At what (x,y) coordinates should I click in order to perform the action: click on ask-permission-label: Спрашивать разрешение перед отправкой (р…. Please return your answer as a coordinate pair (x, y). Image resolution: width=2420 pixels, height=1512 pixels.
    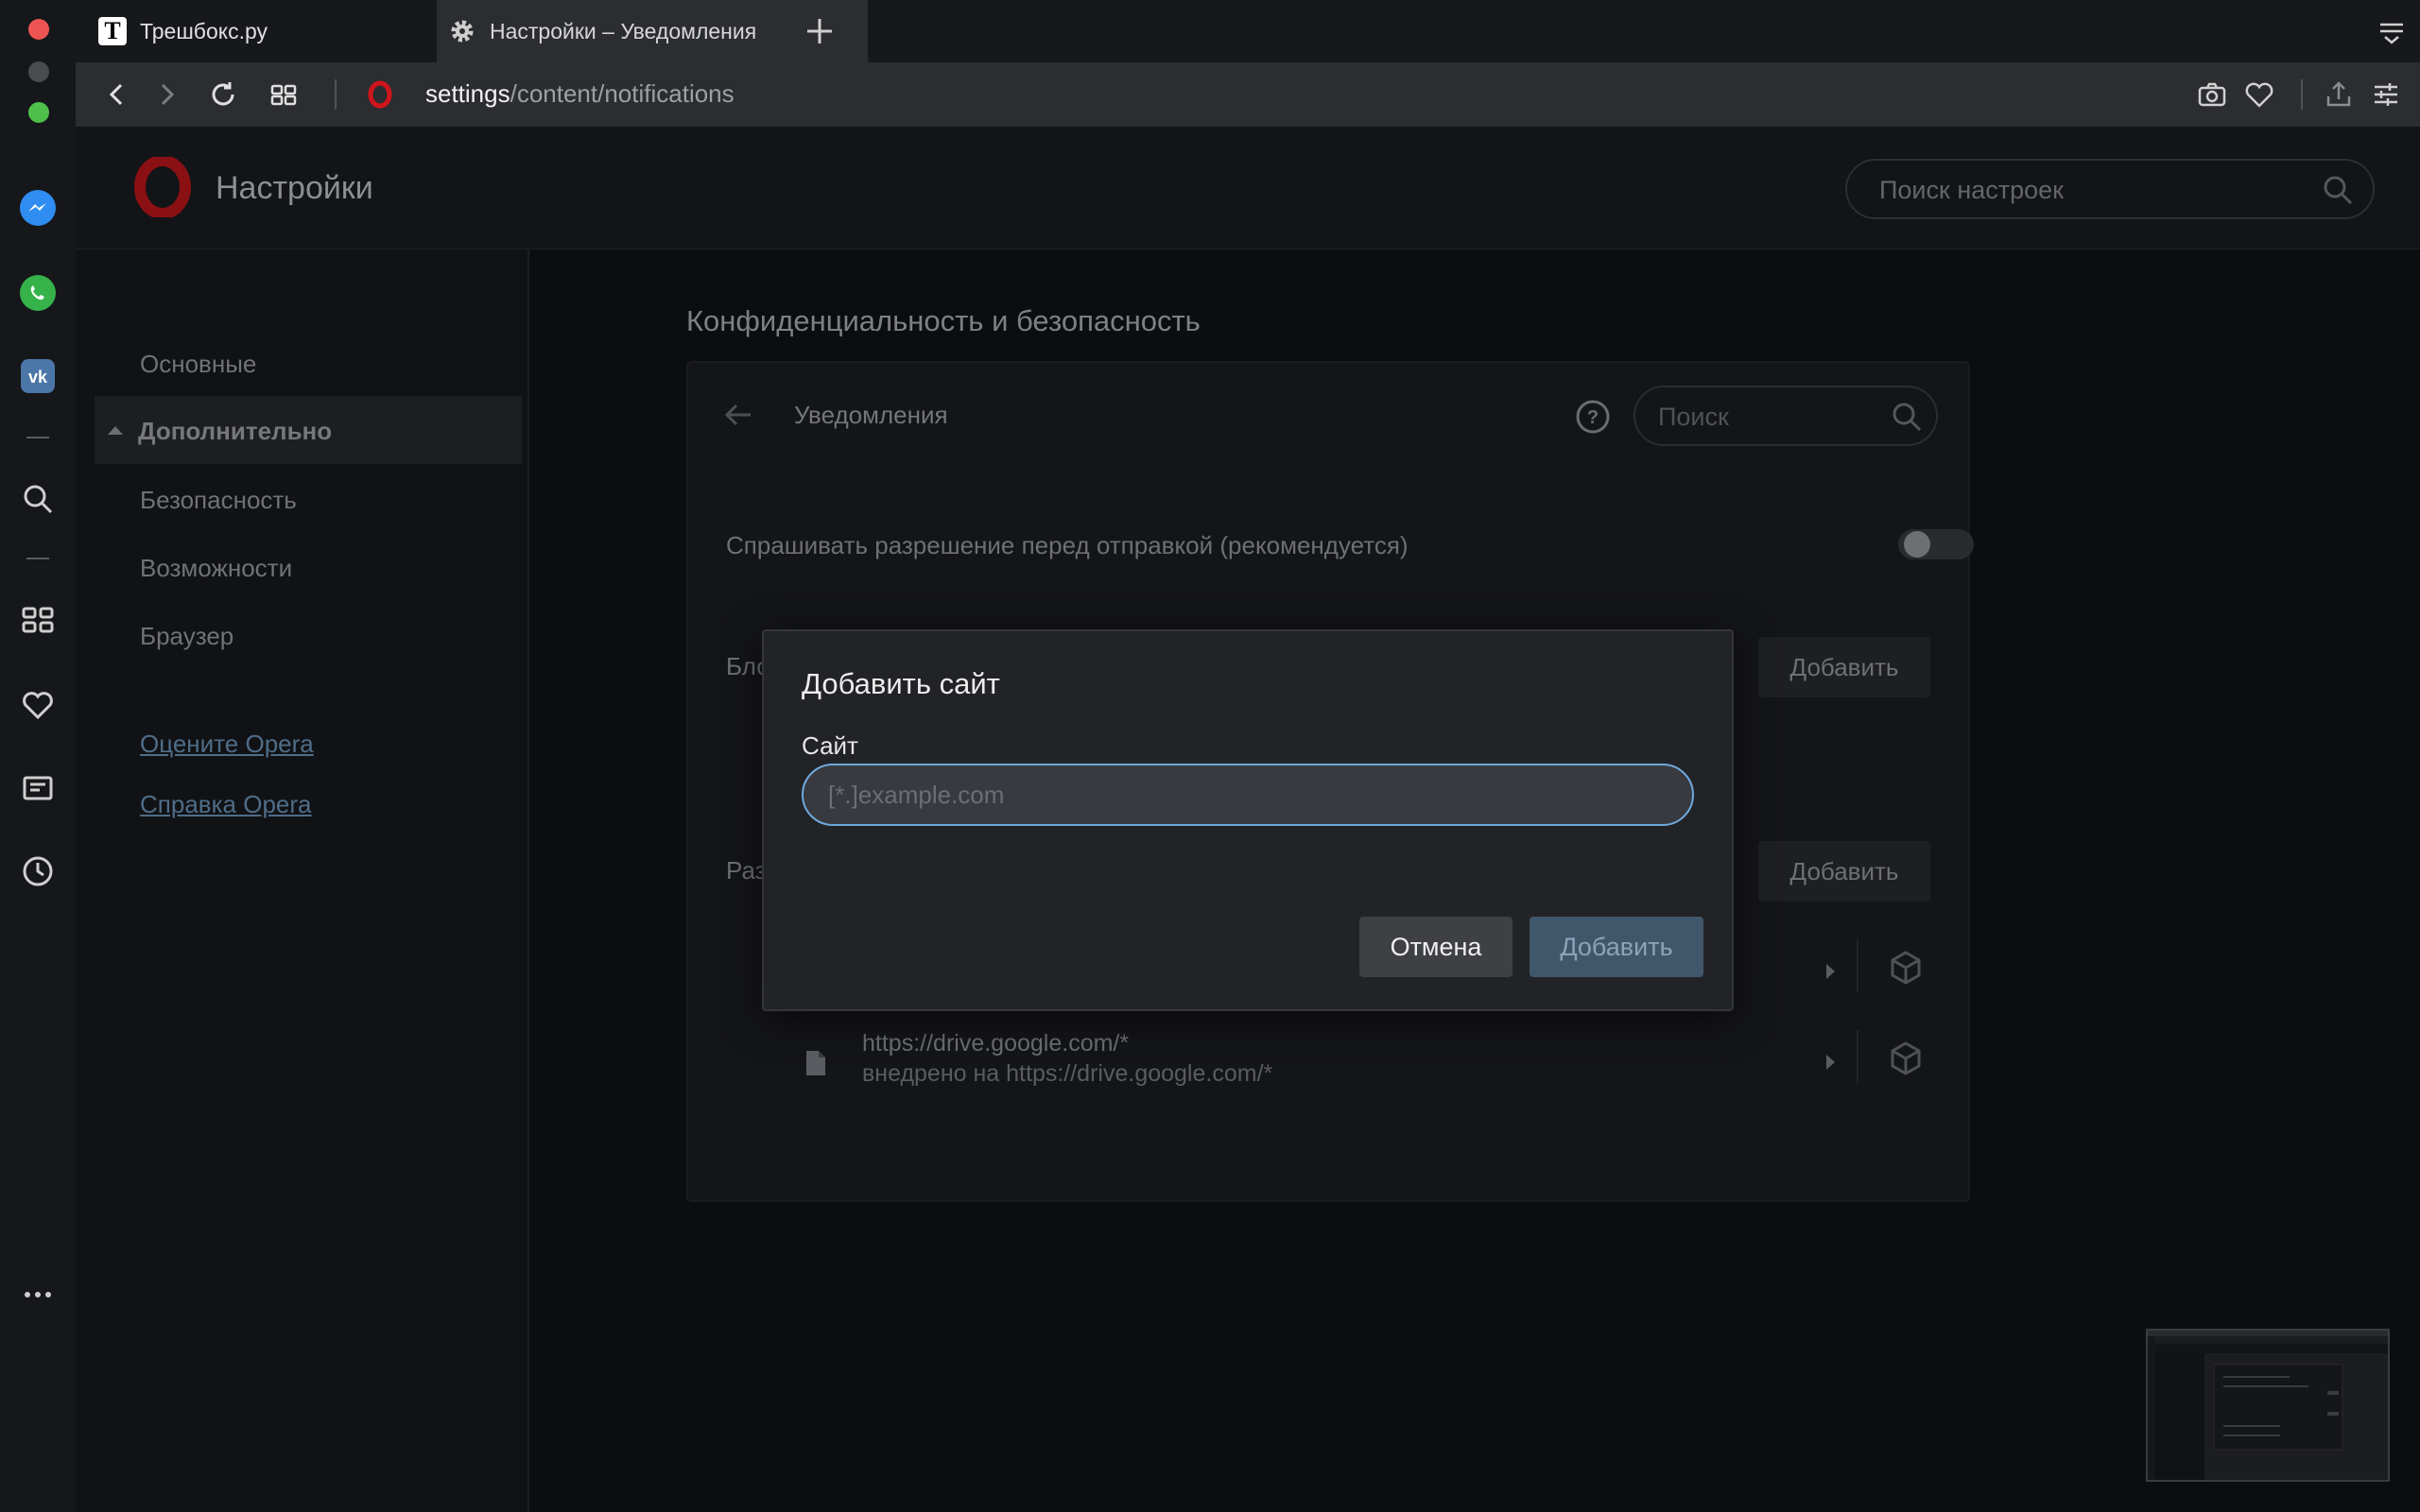
    Looking at the image, I should click on (1067, 545).